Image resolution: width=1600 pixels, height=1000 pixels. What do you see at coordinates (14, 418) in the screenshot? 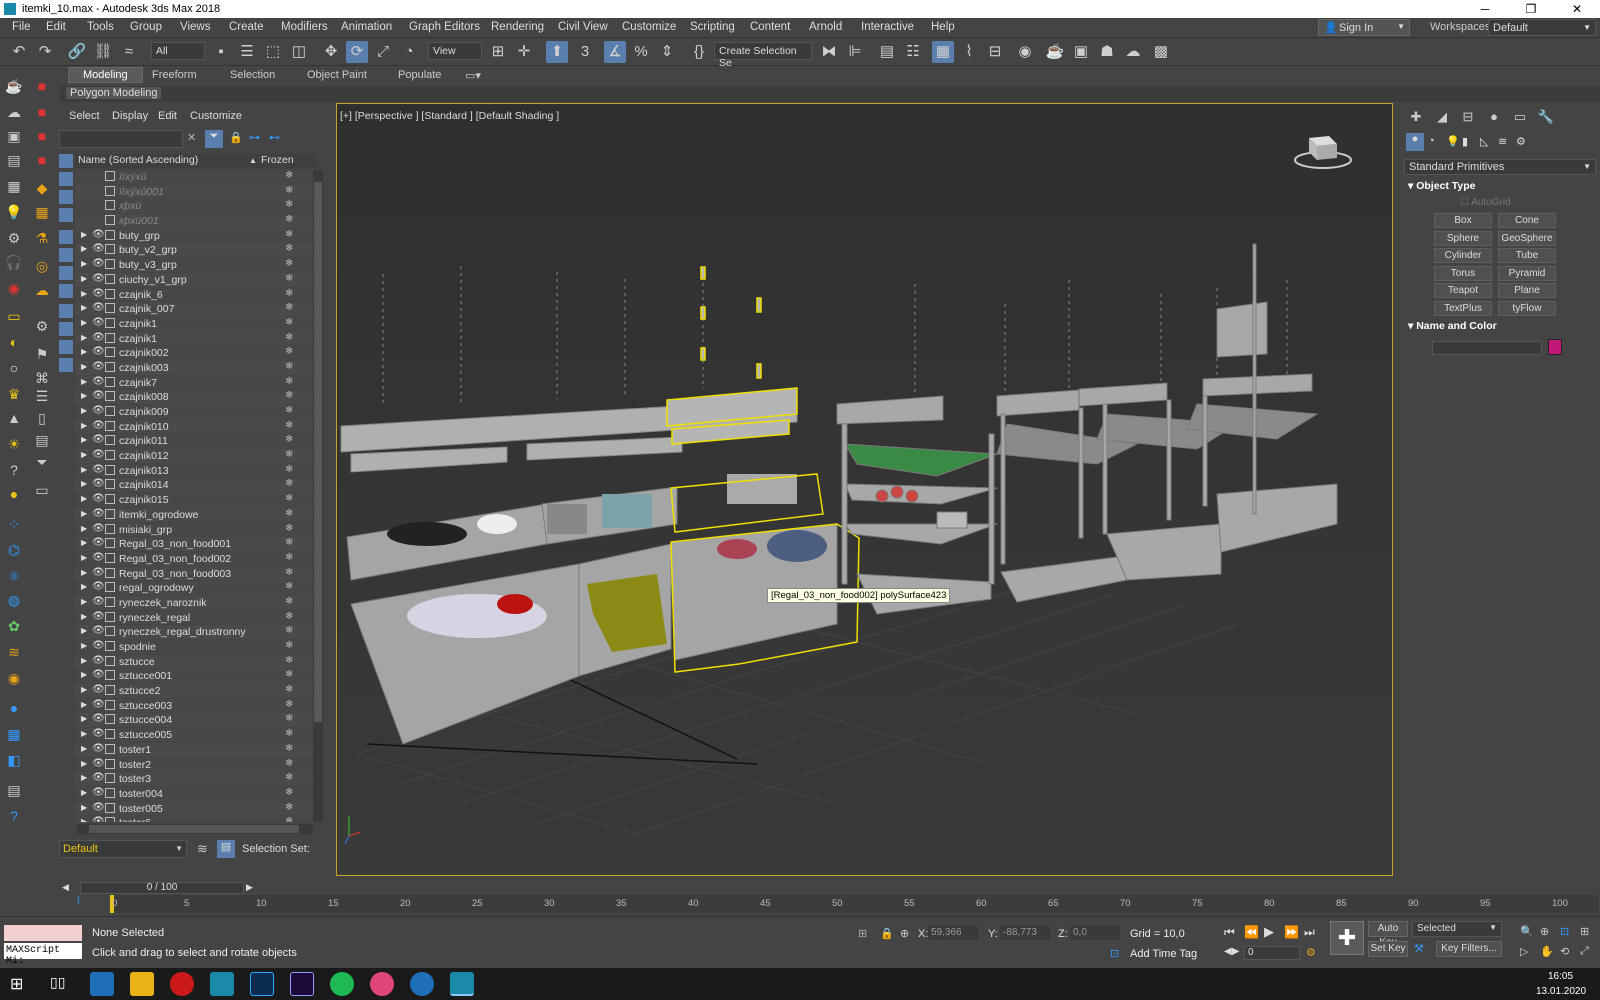
I see `cone-icon: ▲` at bounding box center [14, 418].